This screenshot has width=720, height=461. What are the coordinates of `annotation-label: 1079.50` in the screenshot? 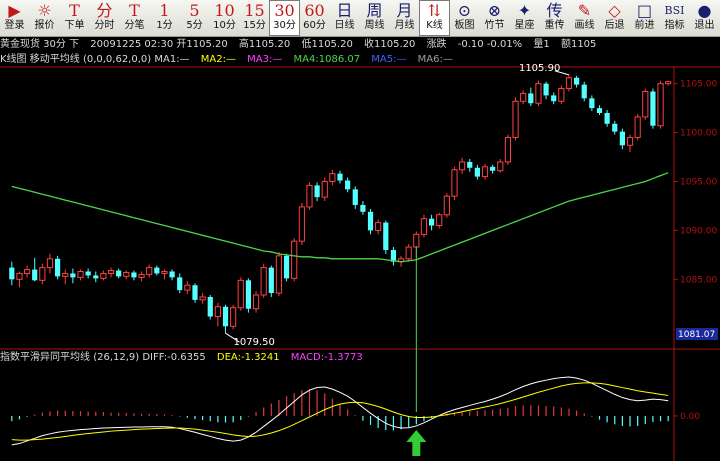 It's located at (254, 342).